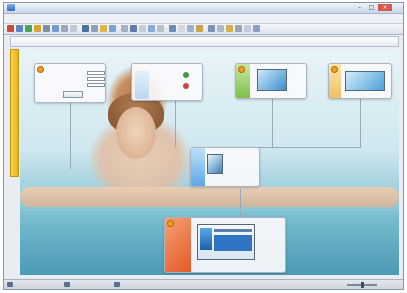 Image resolution: width=407 pixels, height=293 pixels. Describe the element at coordinates (359, 7) in the screenshot. I see `minimize-icon: –` at that location.